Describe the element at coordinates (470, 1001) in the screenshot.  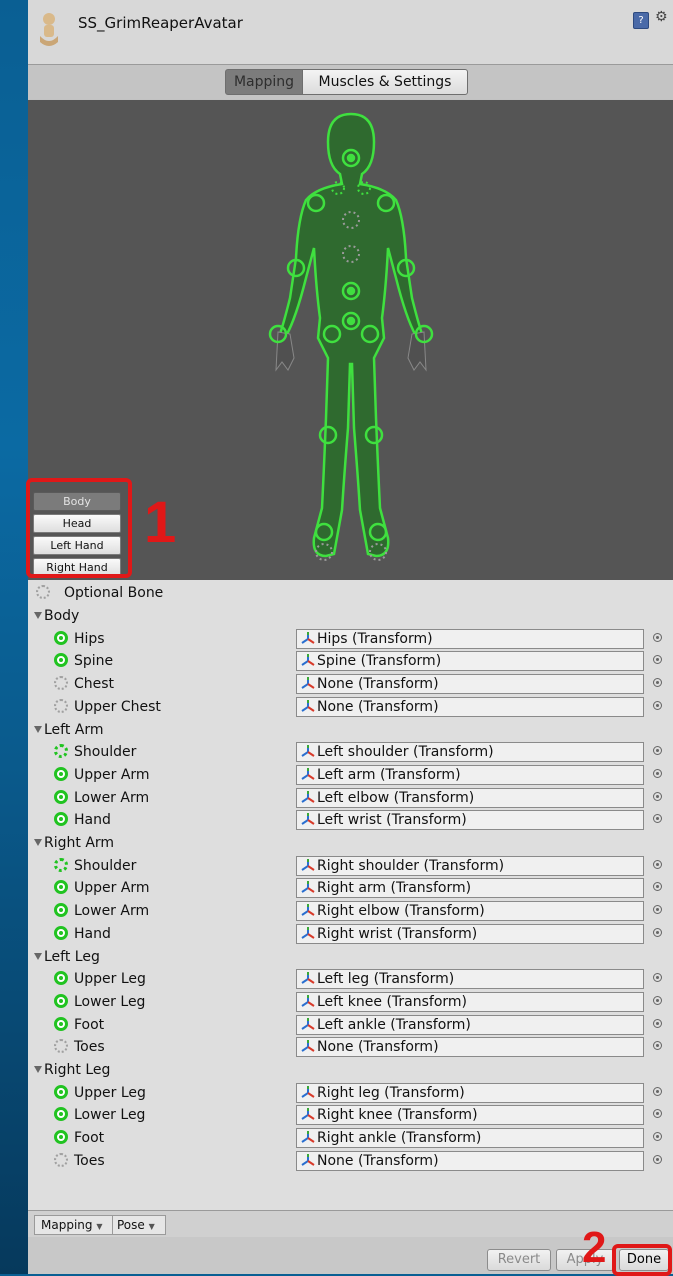
I see `bone-transform-field: Left knee (Transform)` at that location.